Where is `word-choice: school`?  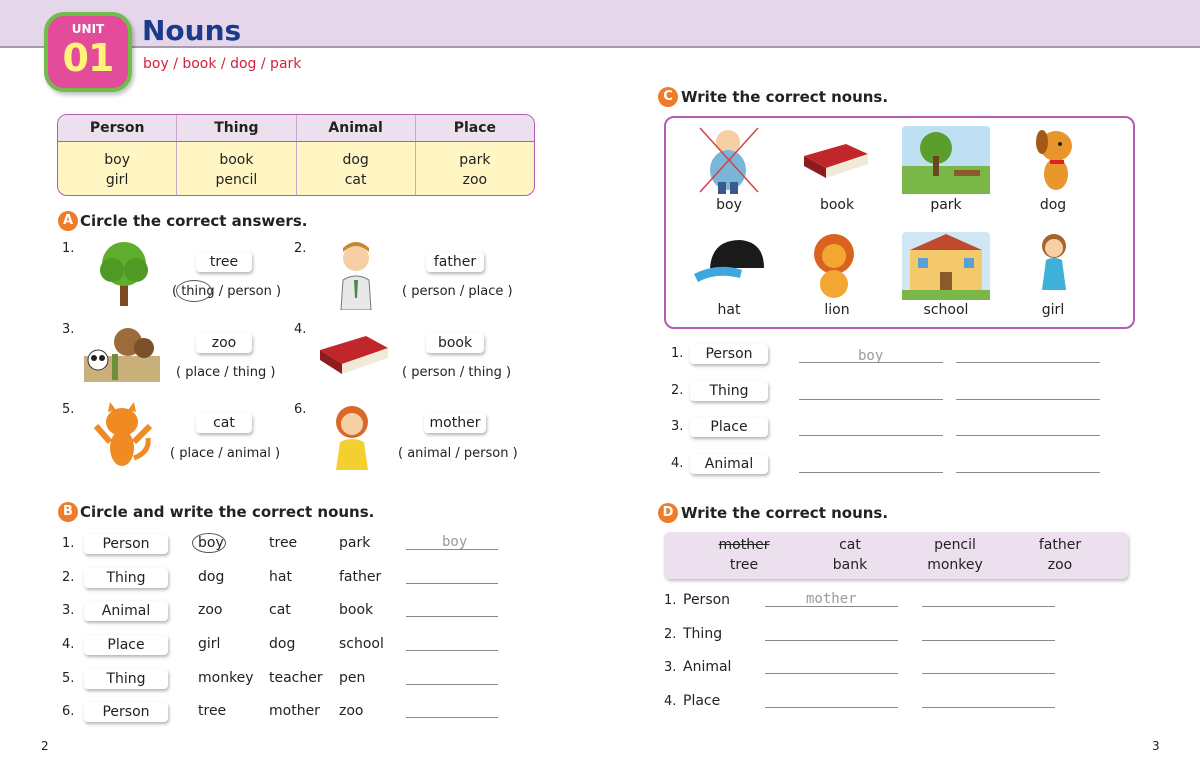 word-choice: school is located at coordinates (361, 644).